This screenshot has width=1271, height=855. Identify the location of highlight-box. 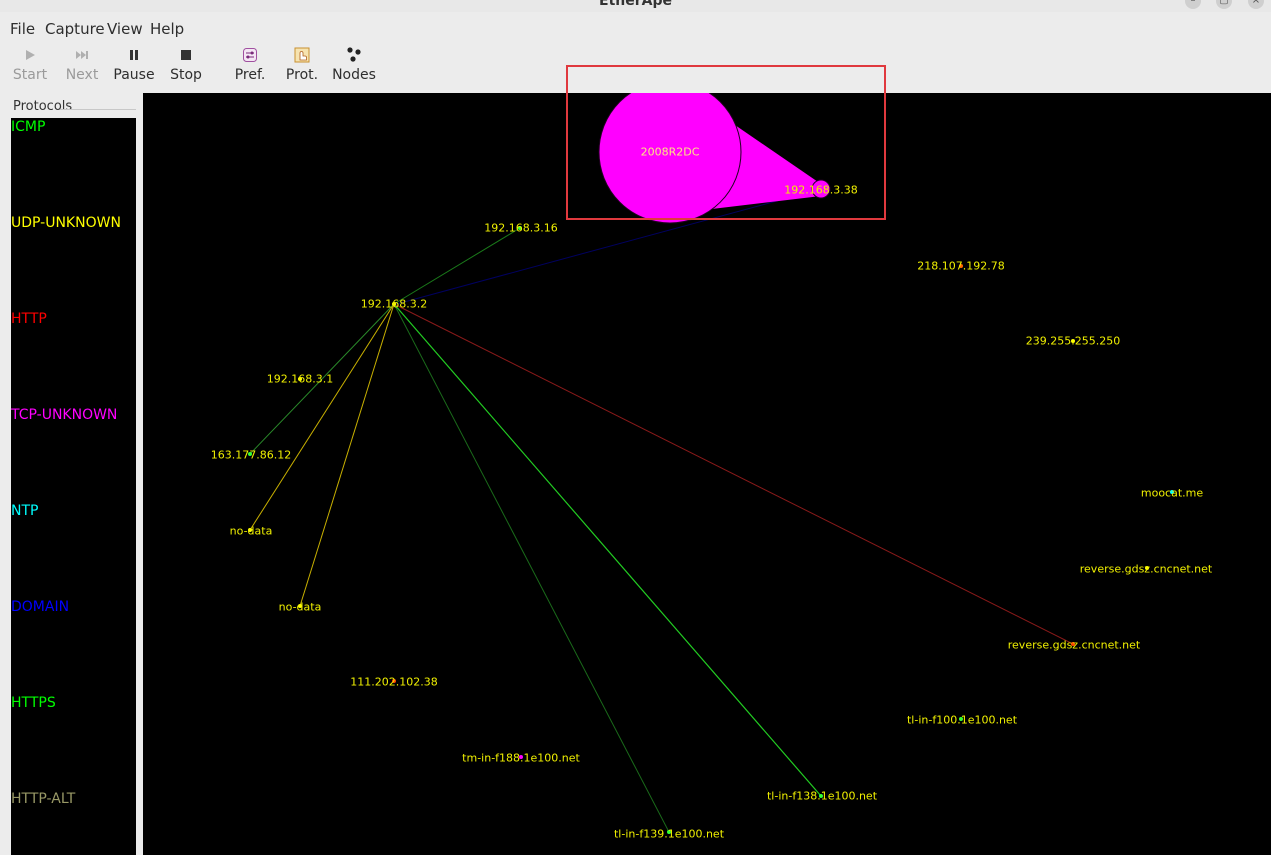
(726, 142).